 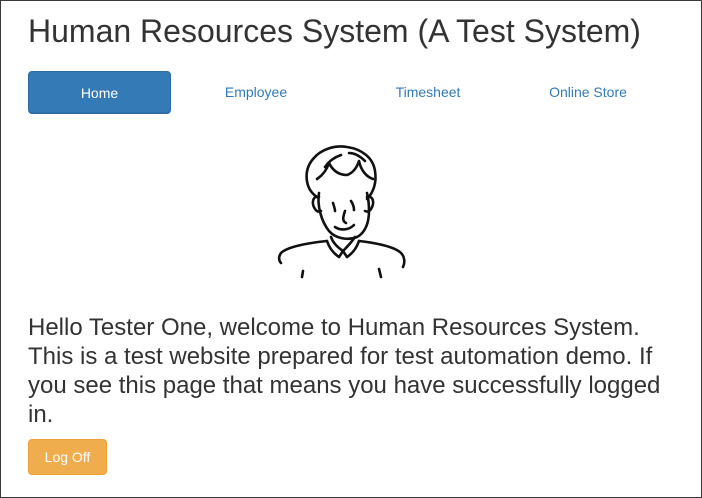 What do you see at coordinates (334, 31) in the screenshot?
I see `page-title: Human Resources System (A Test System)` at bounding box center [334, 31].